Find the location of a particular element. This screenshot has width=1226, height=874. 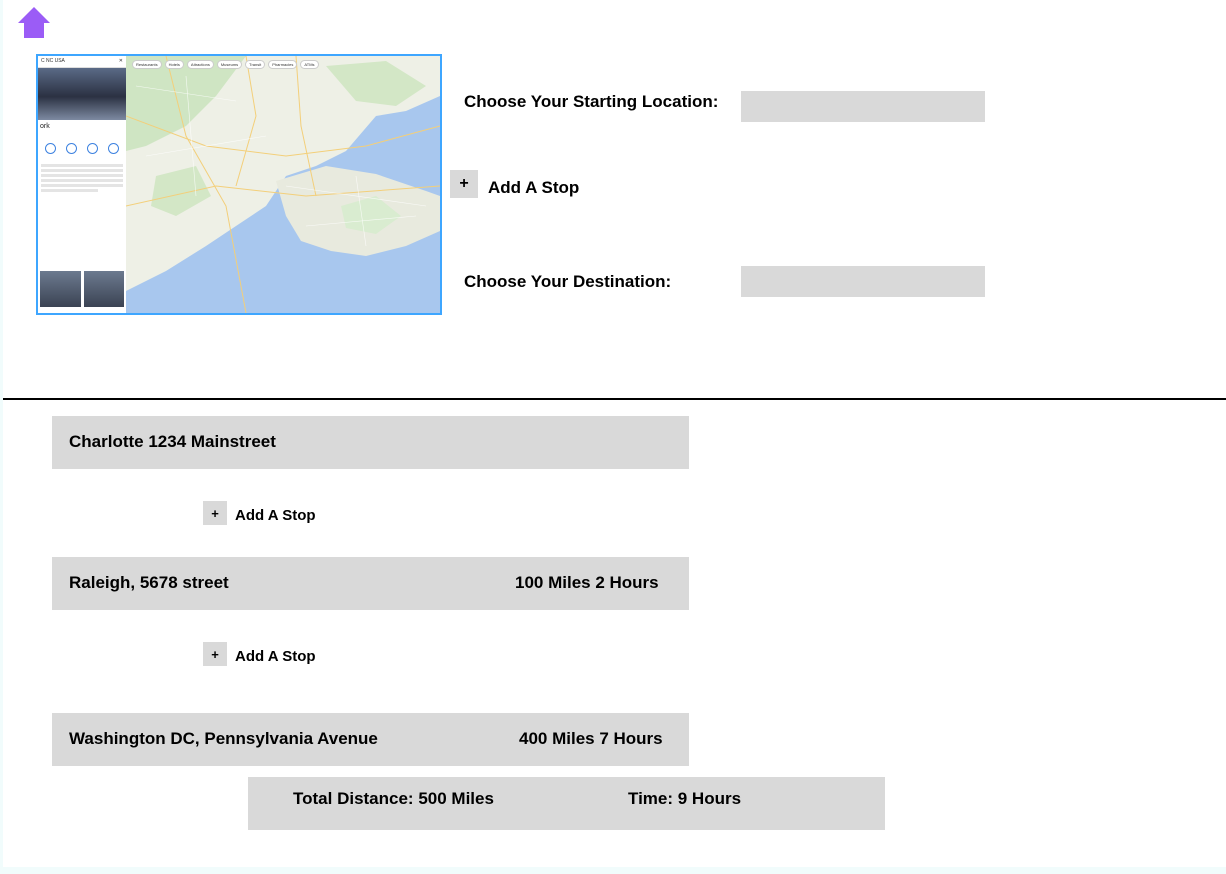

chip-atms: ATMs is located at coordinates (309, 64).